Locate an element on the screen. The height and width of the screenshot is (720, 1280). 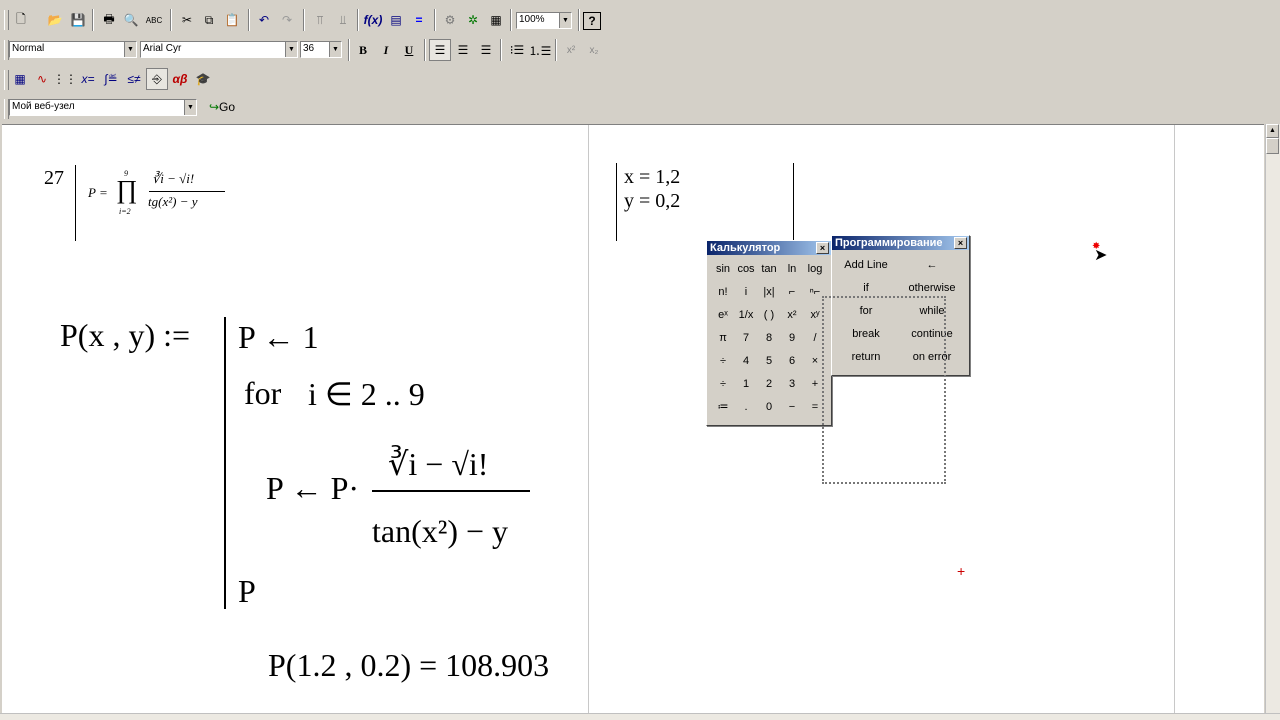
programming-button: otherwise is located at coordinates (932, 288).